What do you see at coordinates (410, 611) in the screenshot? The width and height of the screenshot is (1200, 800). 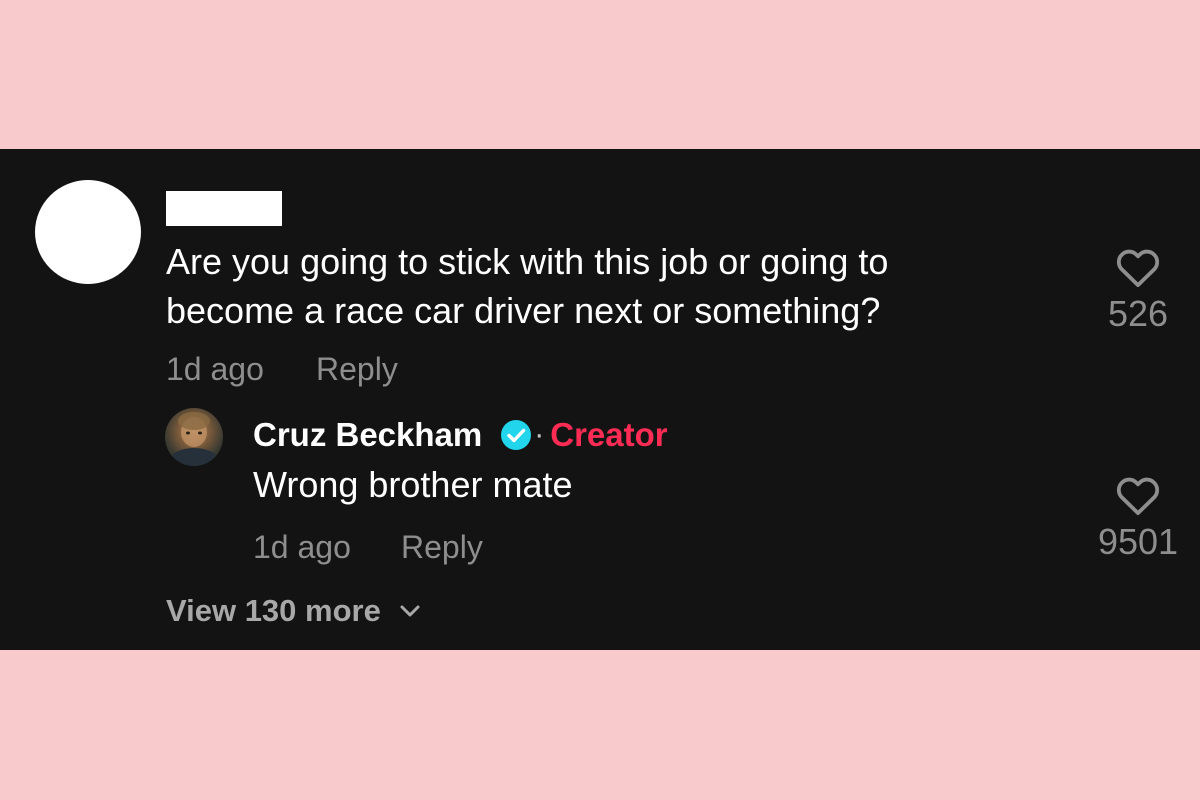 I see `chevron-down-icon` at bounding box center [410, 611].